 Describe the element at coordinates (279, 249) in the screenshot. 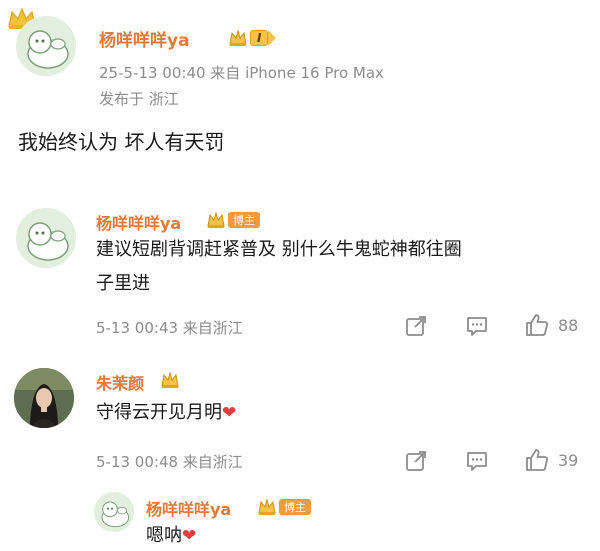

I see `comment-text-line1: 建议短剧背调赶紧普及 别什么牛鬼蛇神都往圈` at that location.